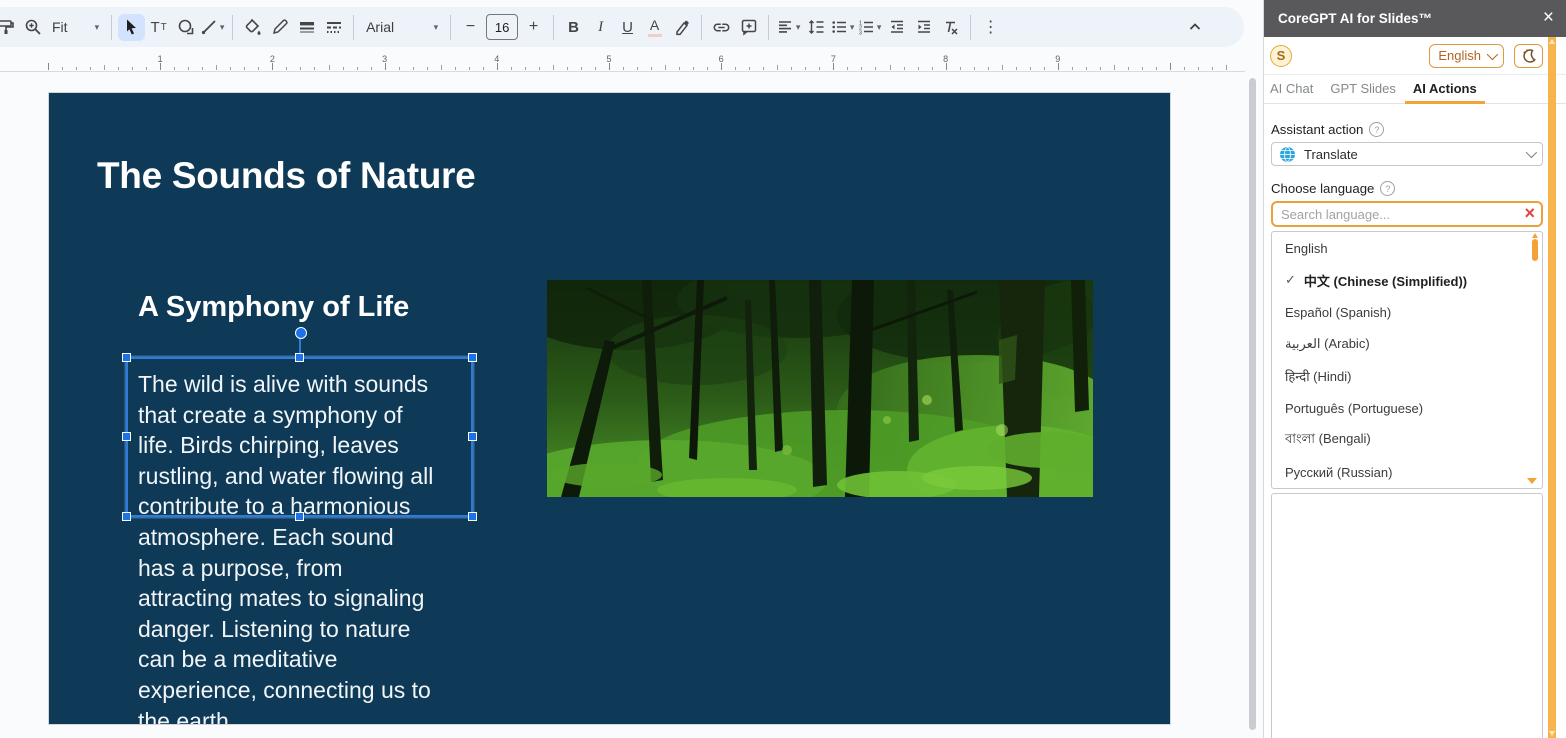 The image size is (1566, 738). Describe the element at coordinates (286, 176) in the screenshot. I see `slide-title: The Sounds of Nature` at that location.